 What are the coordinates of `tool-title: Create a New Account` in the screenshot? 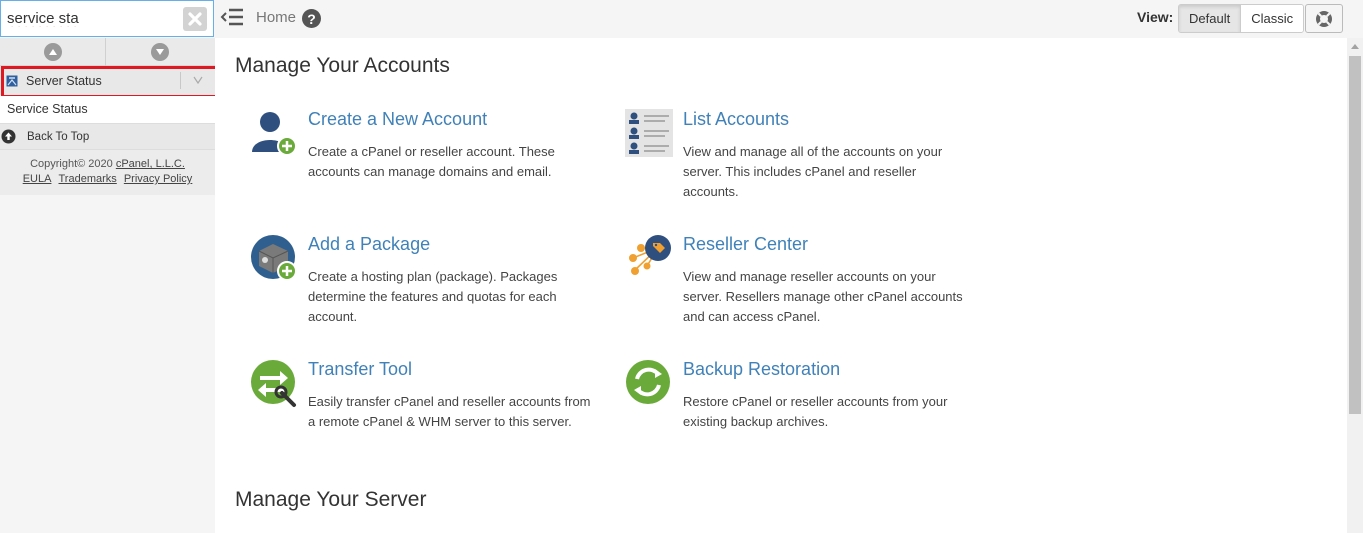 It's located at (397, 119).